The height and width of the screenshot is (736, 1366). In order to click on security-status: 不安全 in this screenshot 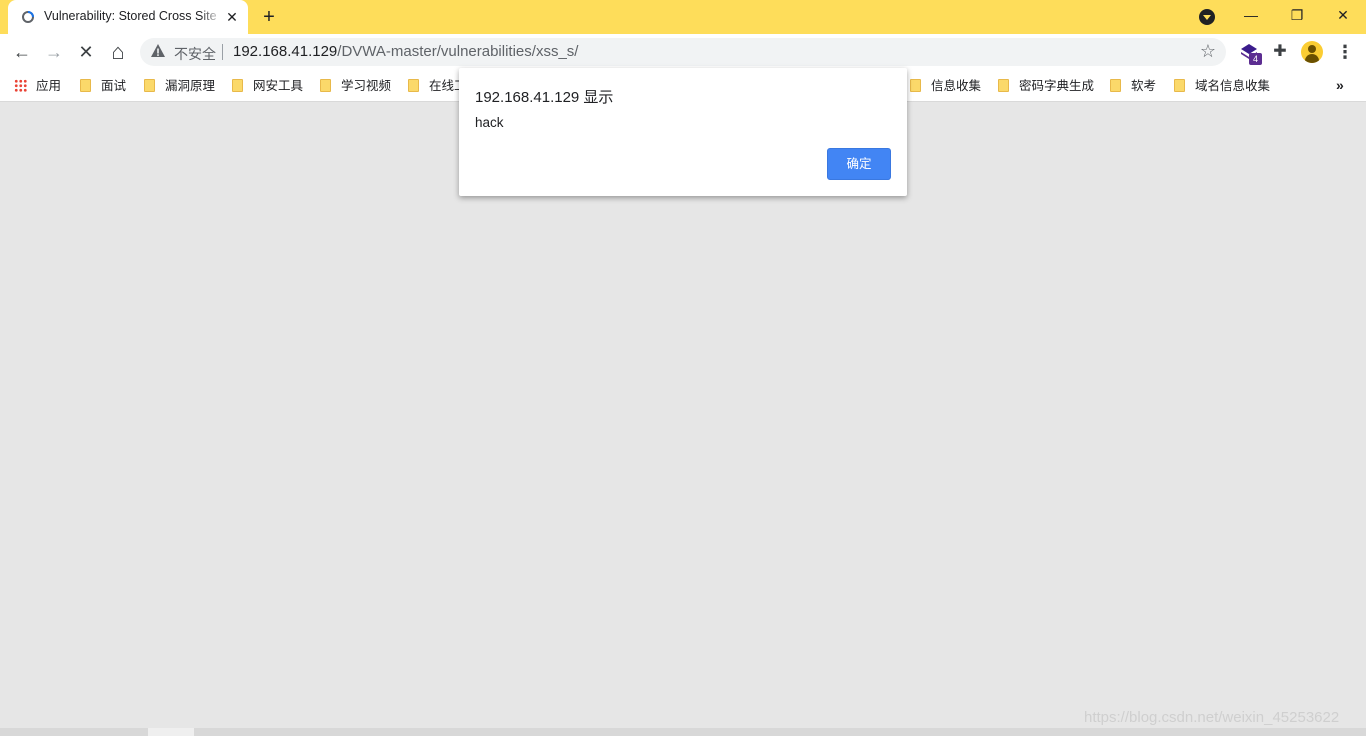, I will do `click(195, 54)`.